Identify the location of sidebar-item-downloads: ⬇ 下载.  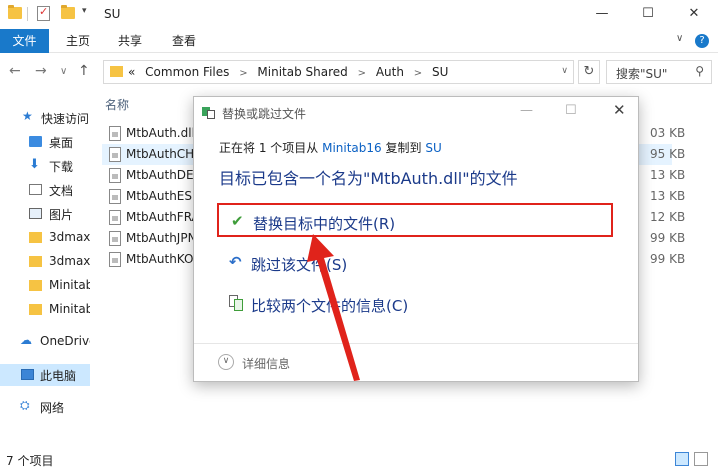
(45, 166).